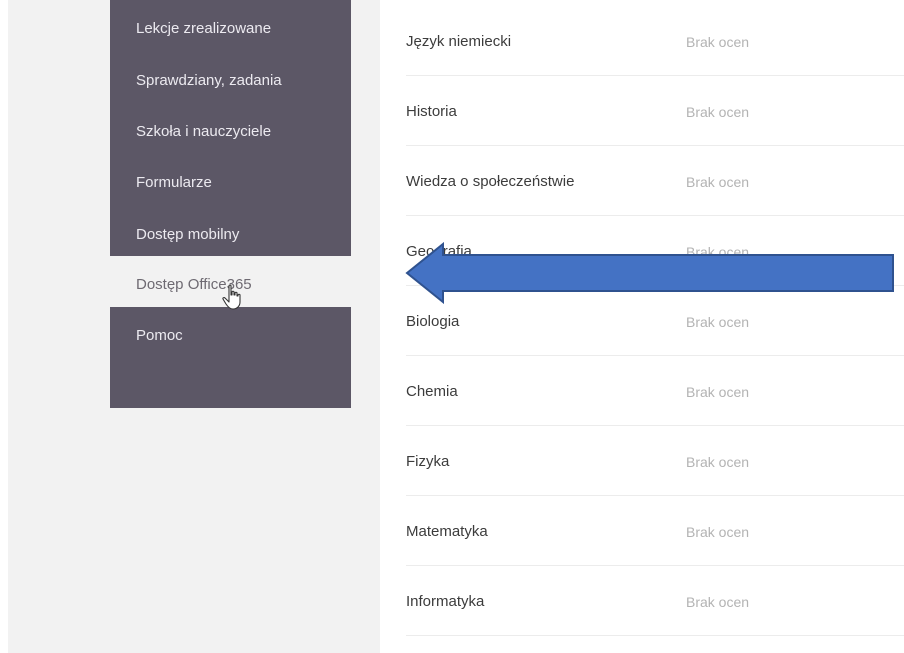 The height and width of the screenshot is (653, 904). I want to click on sidebar-item-dostep-mobilny: Dostęp mobilny, so click(187, 234).